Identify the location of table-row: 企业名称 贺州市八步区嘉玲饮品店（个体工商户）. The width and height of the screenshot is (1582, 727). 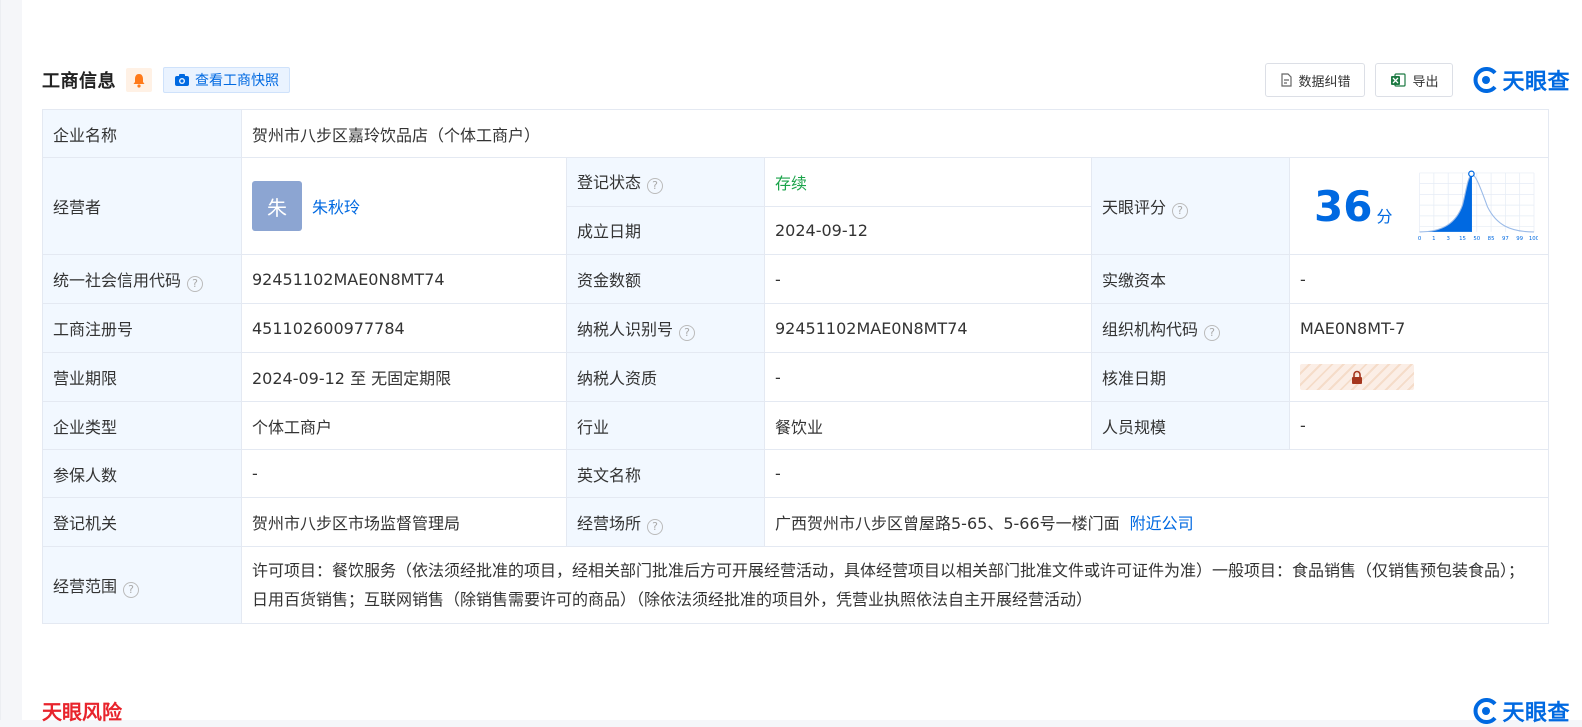
(796, 133).